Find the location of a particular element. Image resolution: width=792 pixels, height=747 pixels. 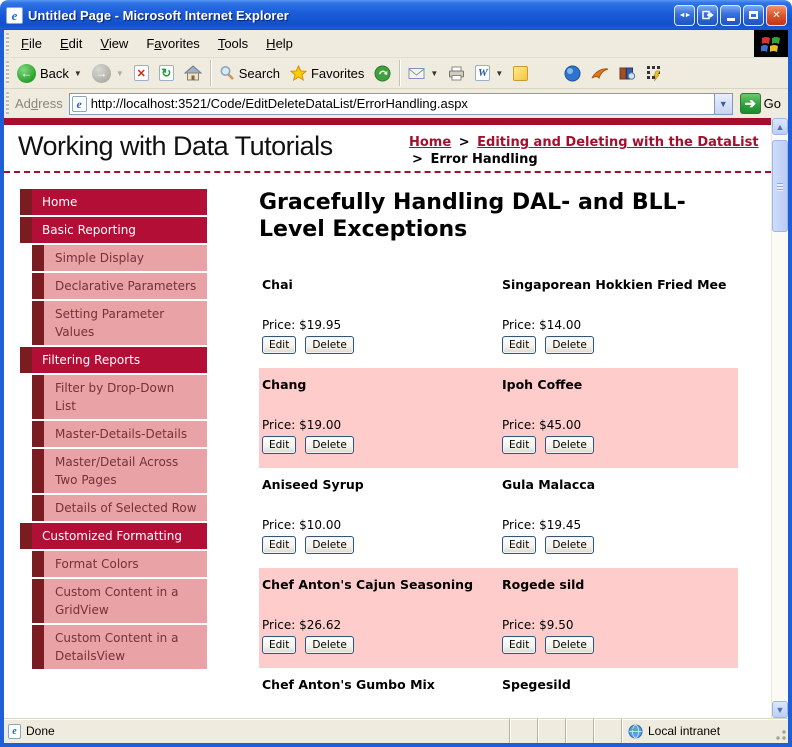

print-icon is located at coordinates (457, 73).